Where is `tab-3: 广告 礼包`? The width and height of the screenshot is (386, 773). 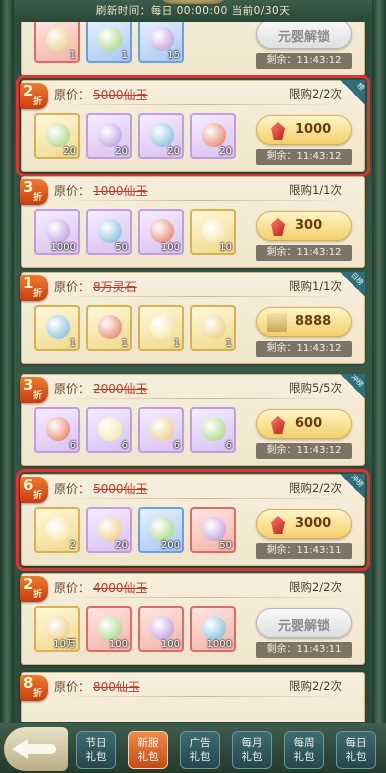
tab-3: 广告 礼包 is located at coordinates (200, 750).